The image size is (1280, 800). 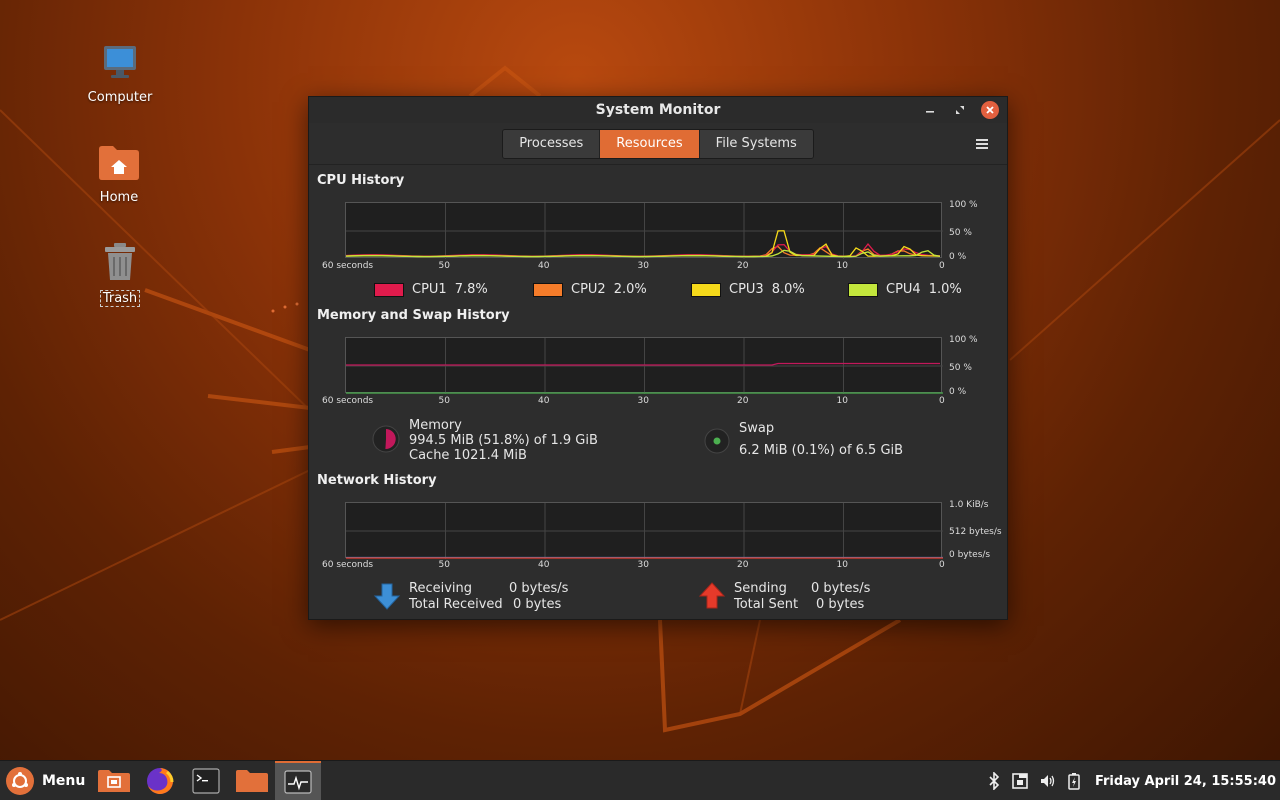 I want to click on cpu4-value: 1.0%, so click(x=945, y=289).